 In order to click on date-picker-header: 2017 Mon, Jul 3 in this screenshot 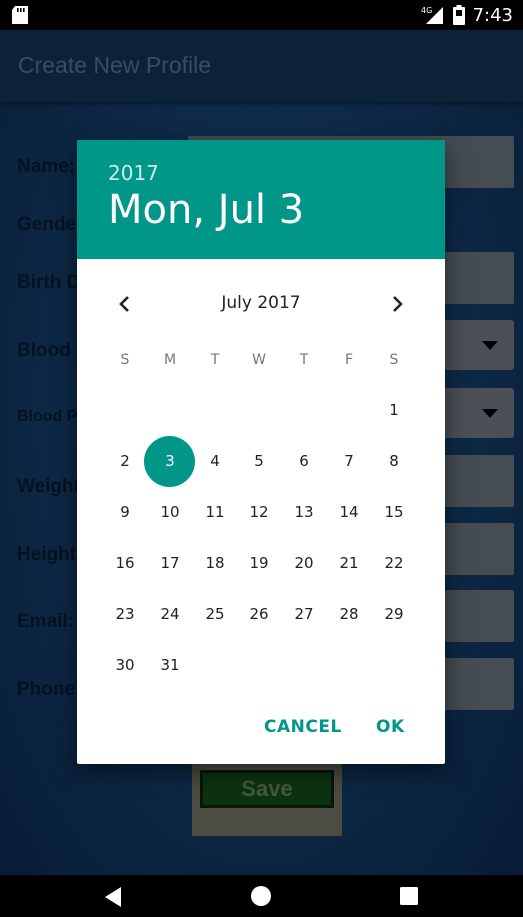, I will do `click(261, 199)`.